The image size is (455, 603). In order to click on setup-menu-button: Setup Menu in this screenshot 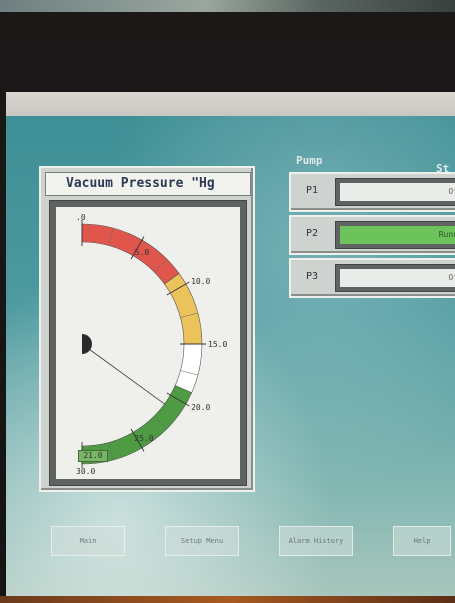, I will do `click(202, 541)`.